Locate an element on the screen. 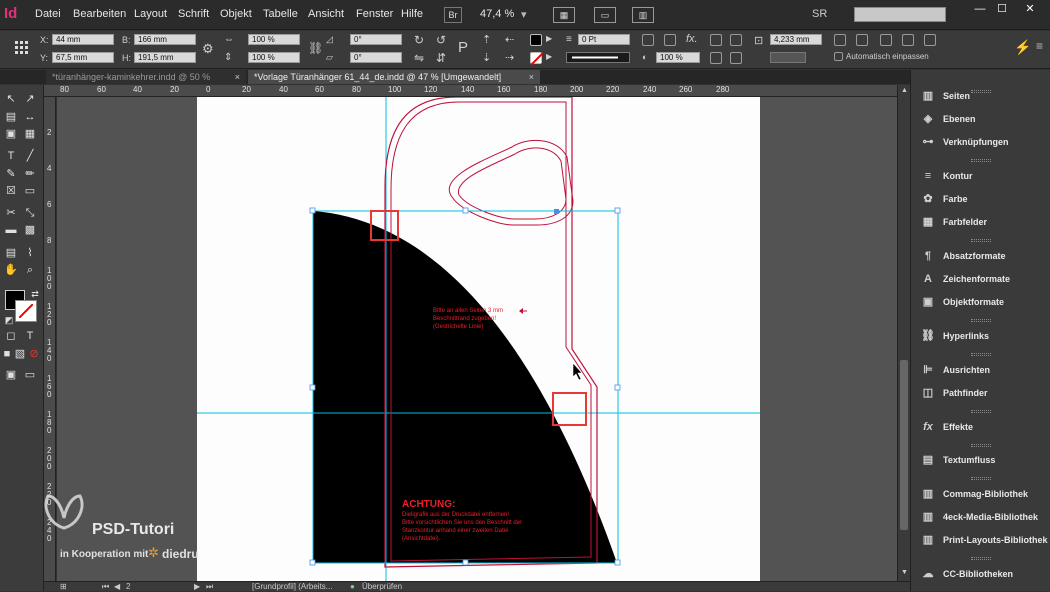  fit-frame-icon is located at coordinates (862, 40).